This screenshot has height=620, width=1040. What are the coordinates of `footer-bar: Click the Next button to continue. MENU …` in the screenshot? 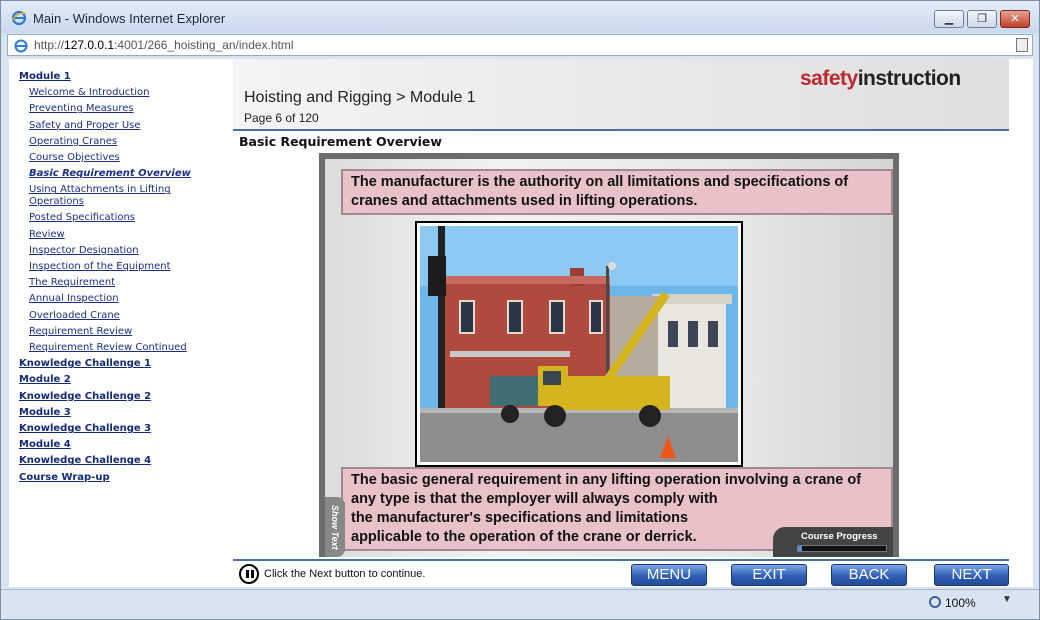 It's located at (621, 573).